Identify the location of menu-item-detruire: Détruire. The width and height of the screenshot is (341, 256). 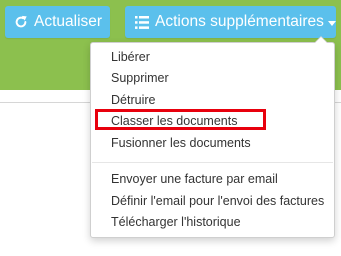
(133, 100).